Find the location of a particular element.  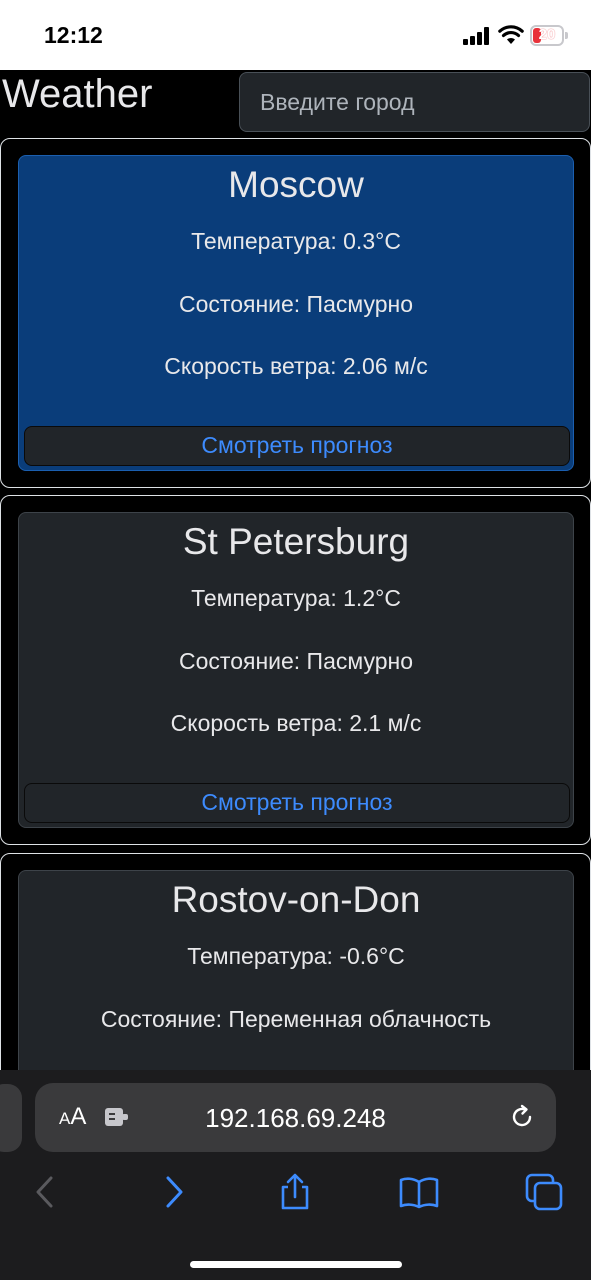

url-text: 192.168.69.248 is located at coordinates (295, 1118).